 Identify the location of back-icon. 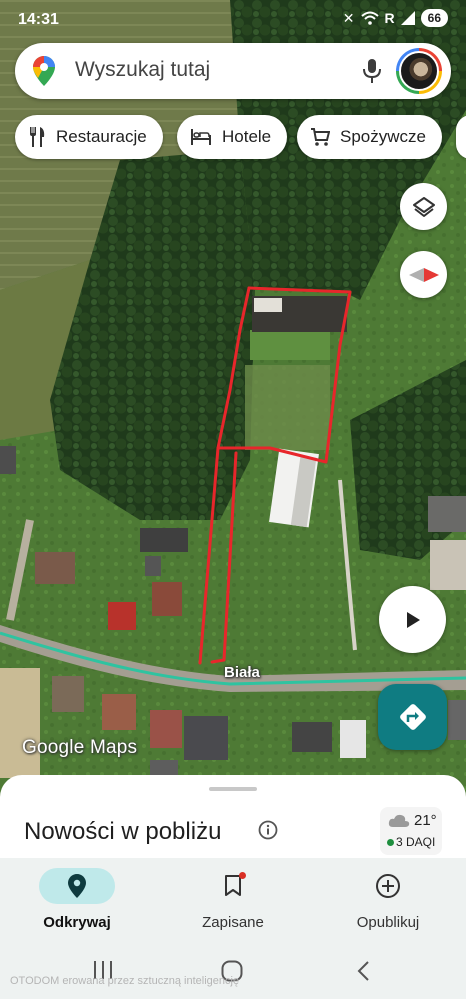
(363, 971).